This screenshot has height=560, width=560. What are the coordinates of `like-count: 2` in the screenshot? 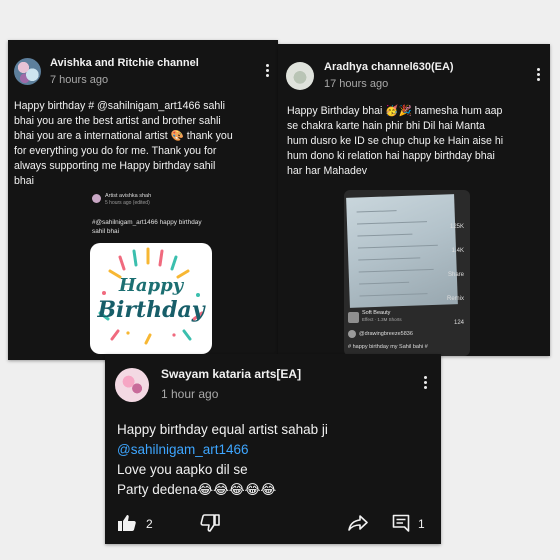 It's located at (149, 524).